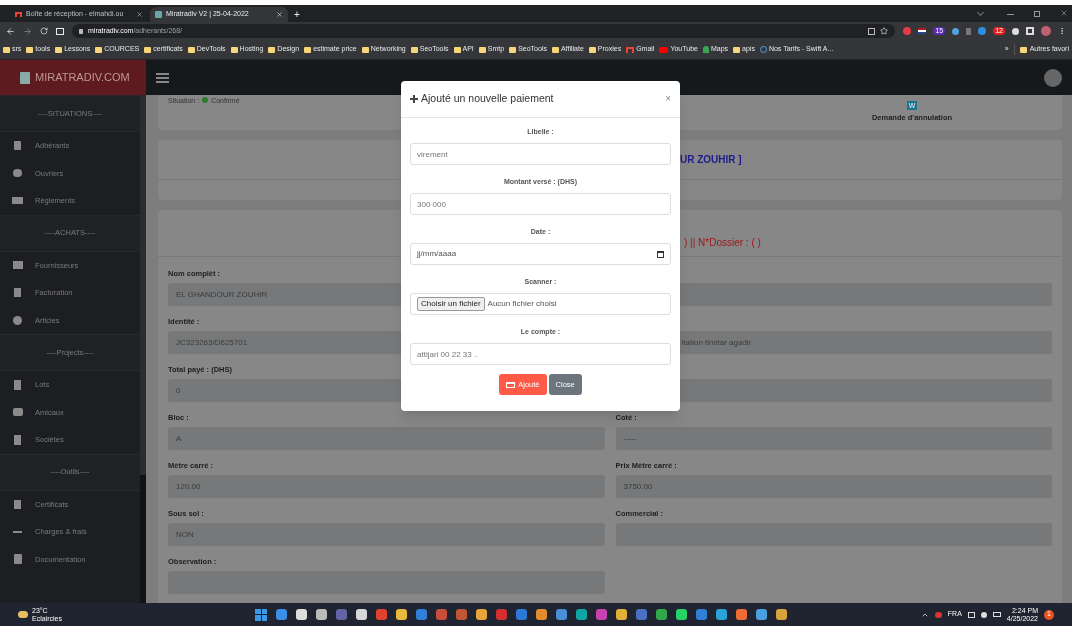  I want to click on text-input: attijari 00 22 33 .., so click(540, 354).